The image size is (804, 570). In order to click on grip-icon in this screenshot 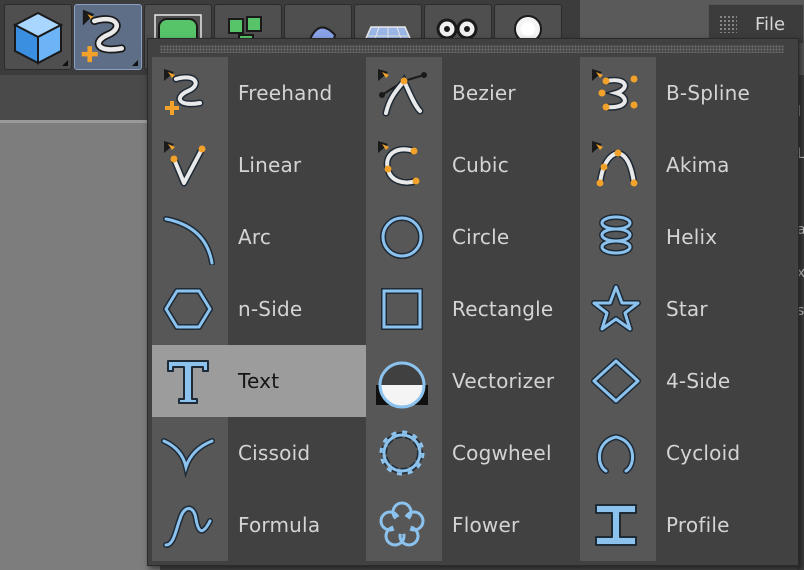, I will do `click(728, 24)`.